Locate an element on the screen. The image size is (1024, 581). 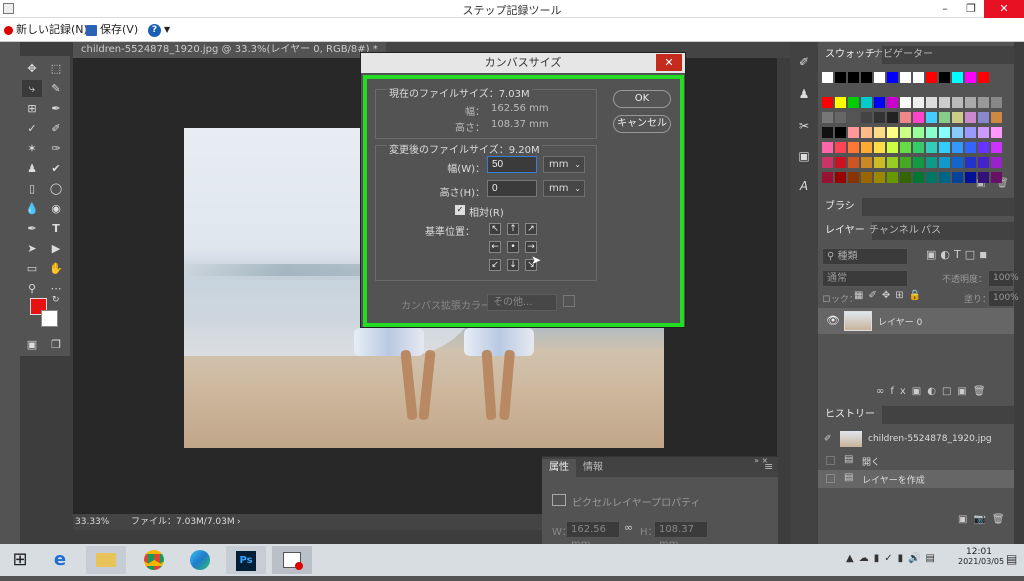
healing-brush-icon: ✓ is located at coordinates (32, 128).